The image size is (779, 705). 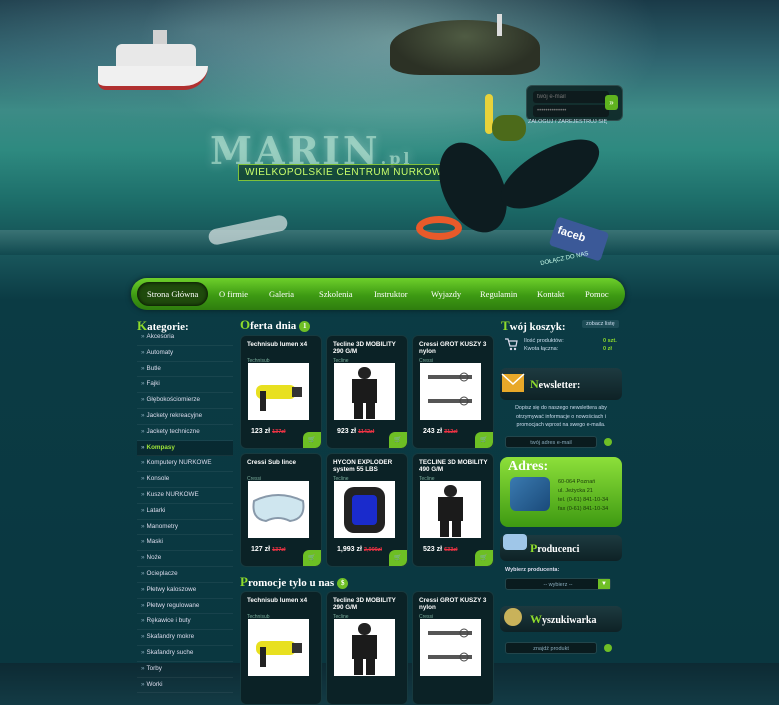 I want to click on sidebar-item-category: » Automaty, so click(x=185, y=354).